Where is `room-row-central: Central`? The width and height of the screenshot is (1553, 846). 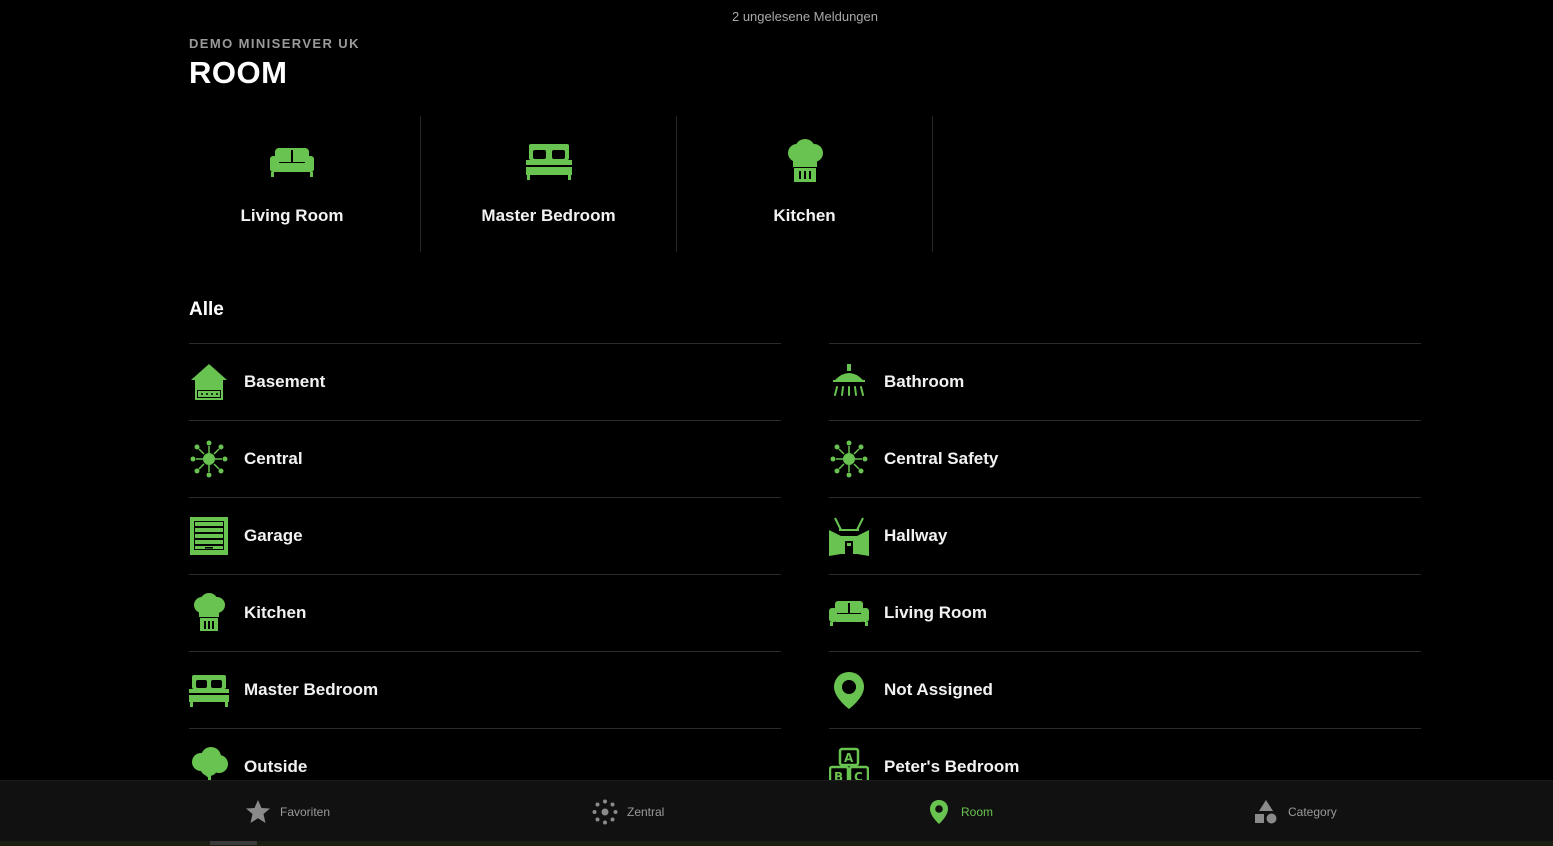 room-row-central: Central is located at coordinates (485, 459).